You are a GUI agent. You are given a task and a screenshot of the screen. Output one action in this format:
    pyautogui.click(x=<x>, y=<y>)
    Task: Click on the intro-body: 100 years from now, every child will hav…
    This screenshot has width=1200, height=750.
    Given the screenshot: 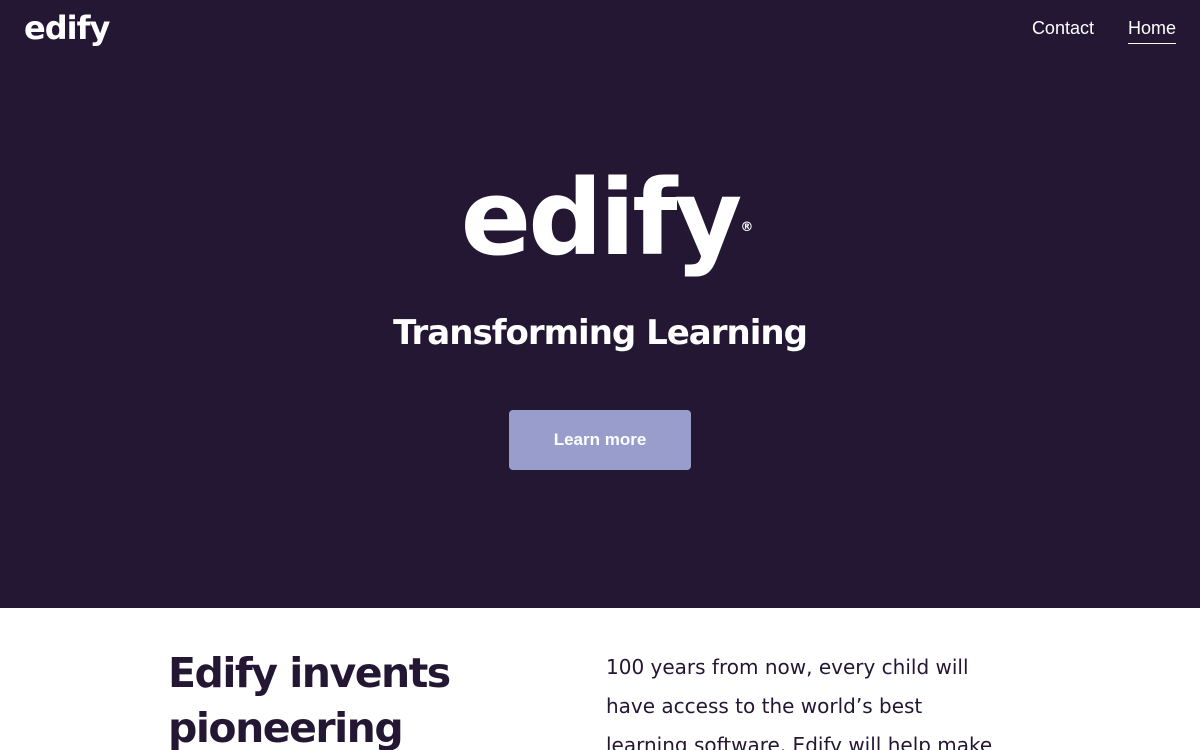 What is the action you would take?
    pyautogui.click(x=799, y=702)
    